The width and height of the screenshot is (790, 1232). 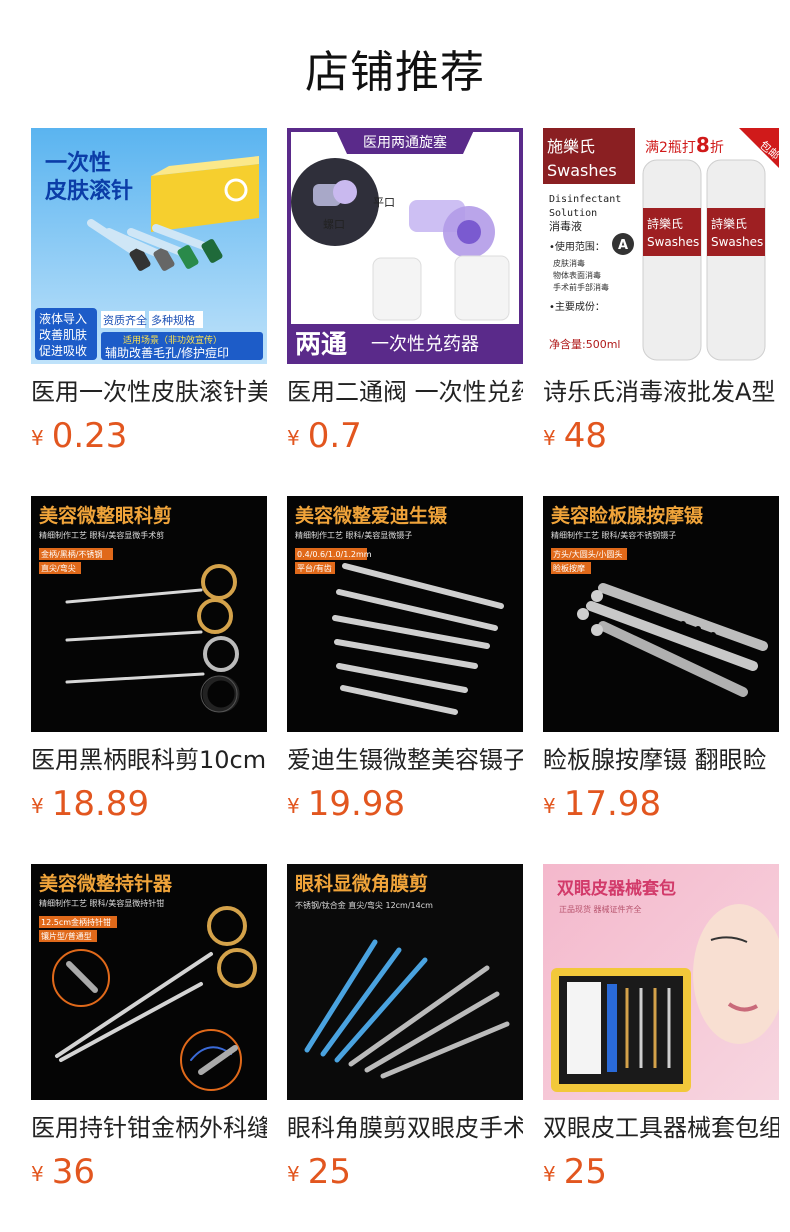 What do you see at coordinates (79, 436) in the screenshot?
I see `product-price: ¥0.23` at bounding box center [79, 436].